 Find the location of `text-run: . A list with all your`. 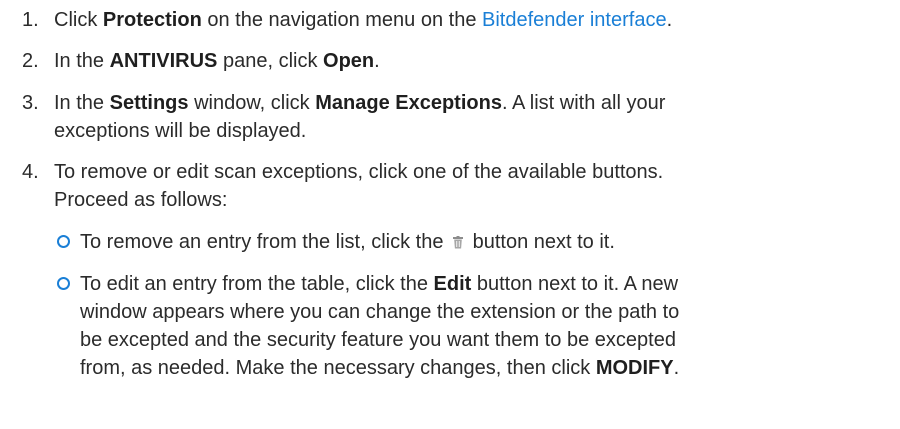

text-run: . A list with all your is located at coordinates (583, 103).